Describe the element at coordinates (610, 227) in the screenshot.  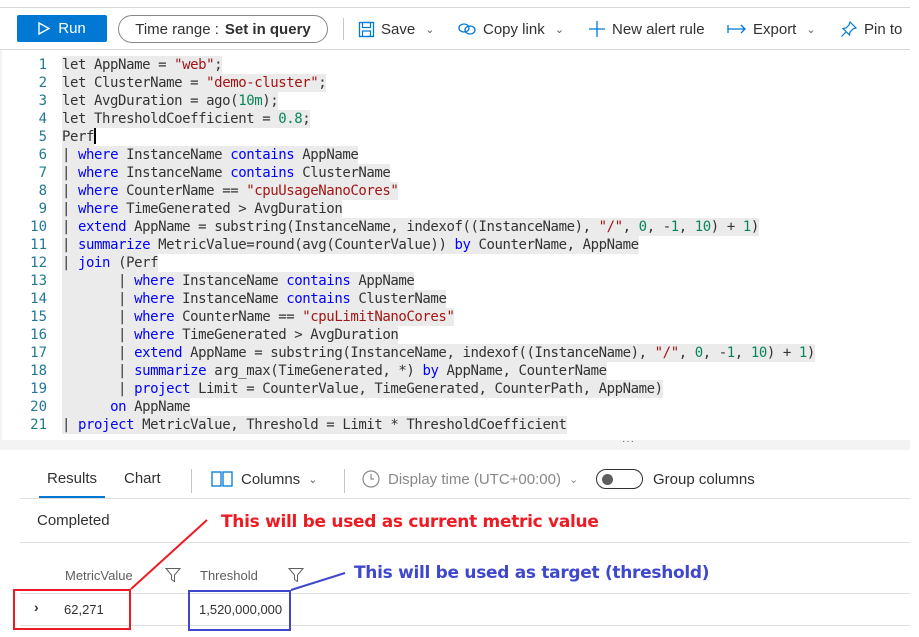
I see `string-token: "/"` at that location.